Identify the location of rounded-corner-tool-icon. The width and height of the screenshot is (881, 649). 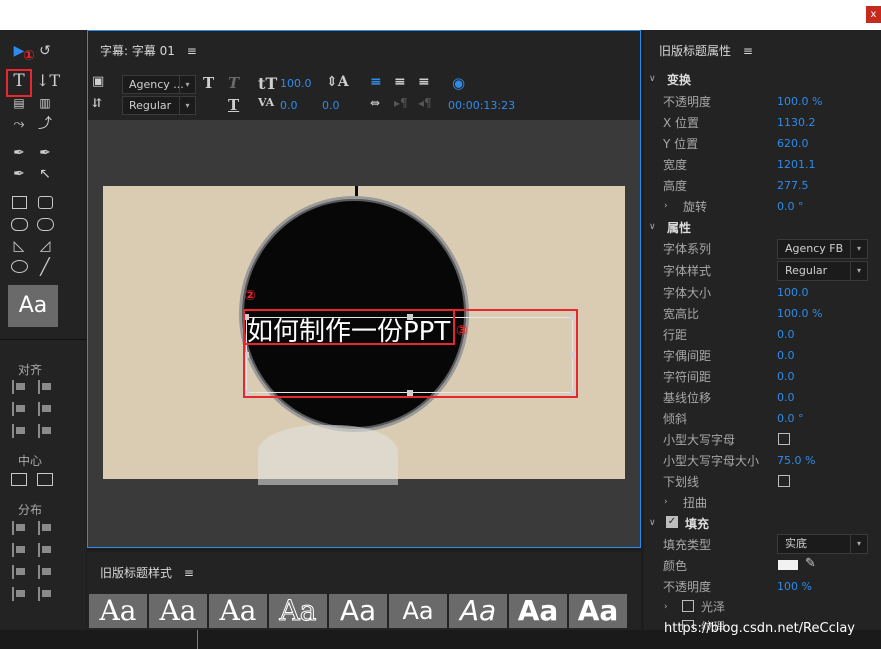
(45, 224).